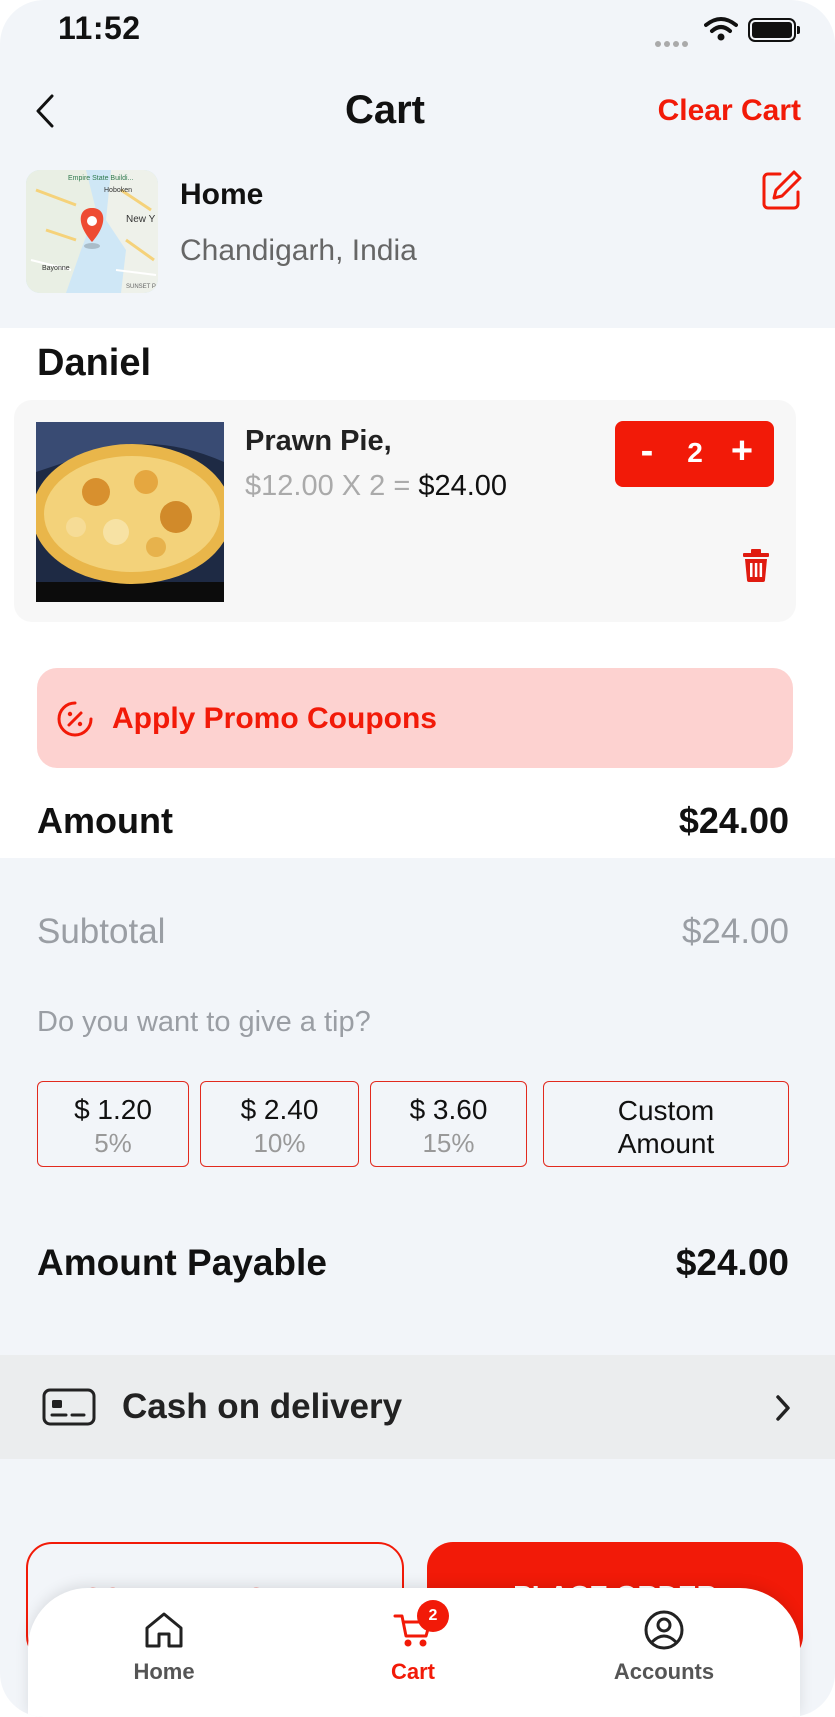 The image size is (835, 1717). Describe the element at coordinates (274, 718) in the screenshot. I see `apply-promo-label: Apply Promo Coupons` at that location.